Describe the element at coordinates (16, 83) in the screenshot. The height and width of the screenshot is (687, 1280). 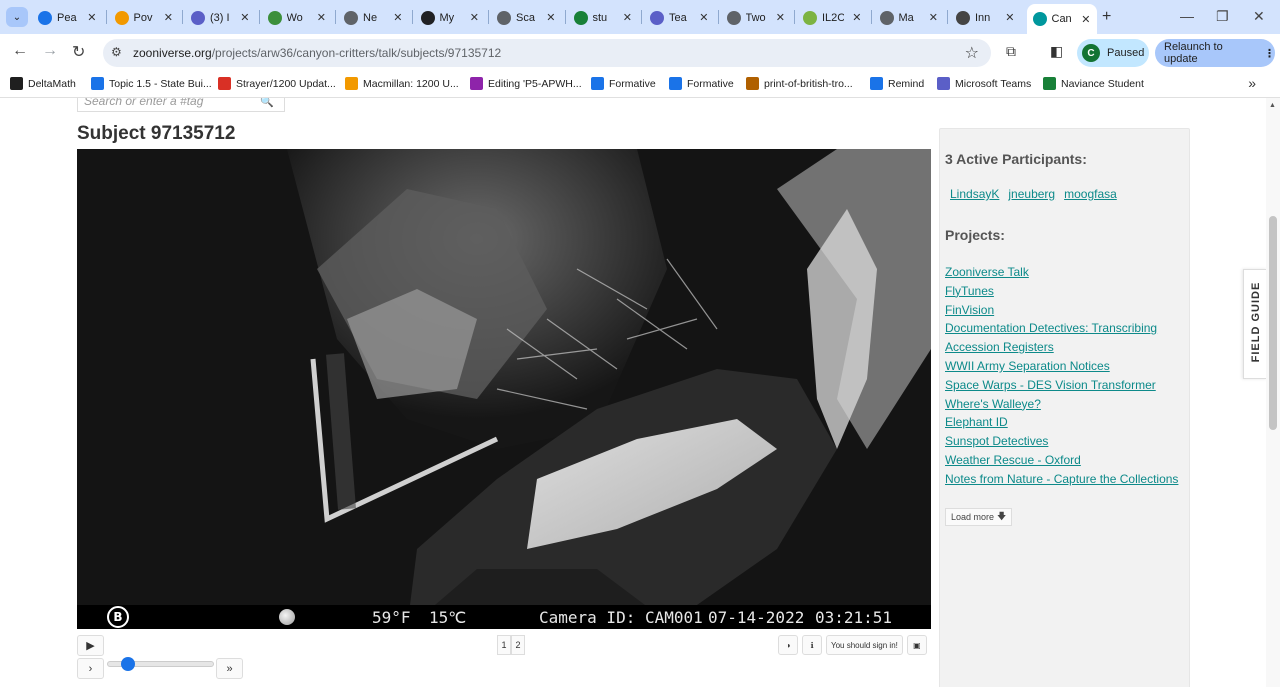
I see `deltamath-icon` at that location.